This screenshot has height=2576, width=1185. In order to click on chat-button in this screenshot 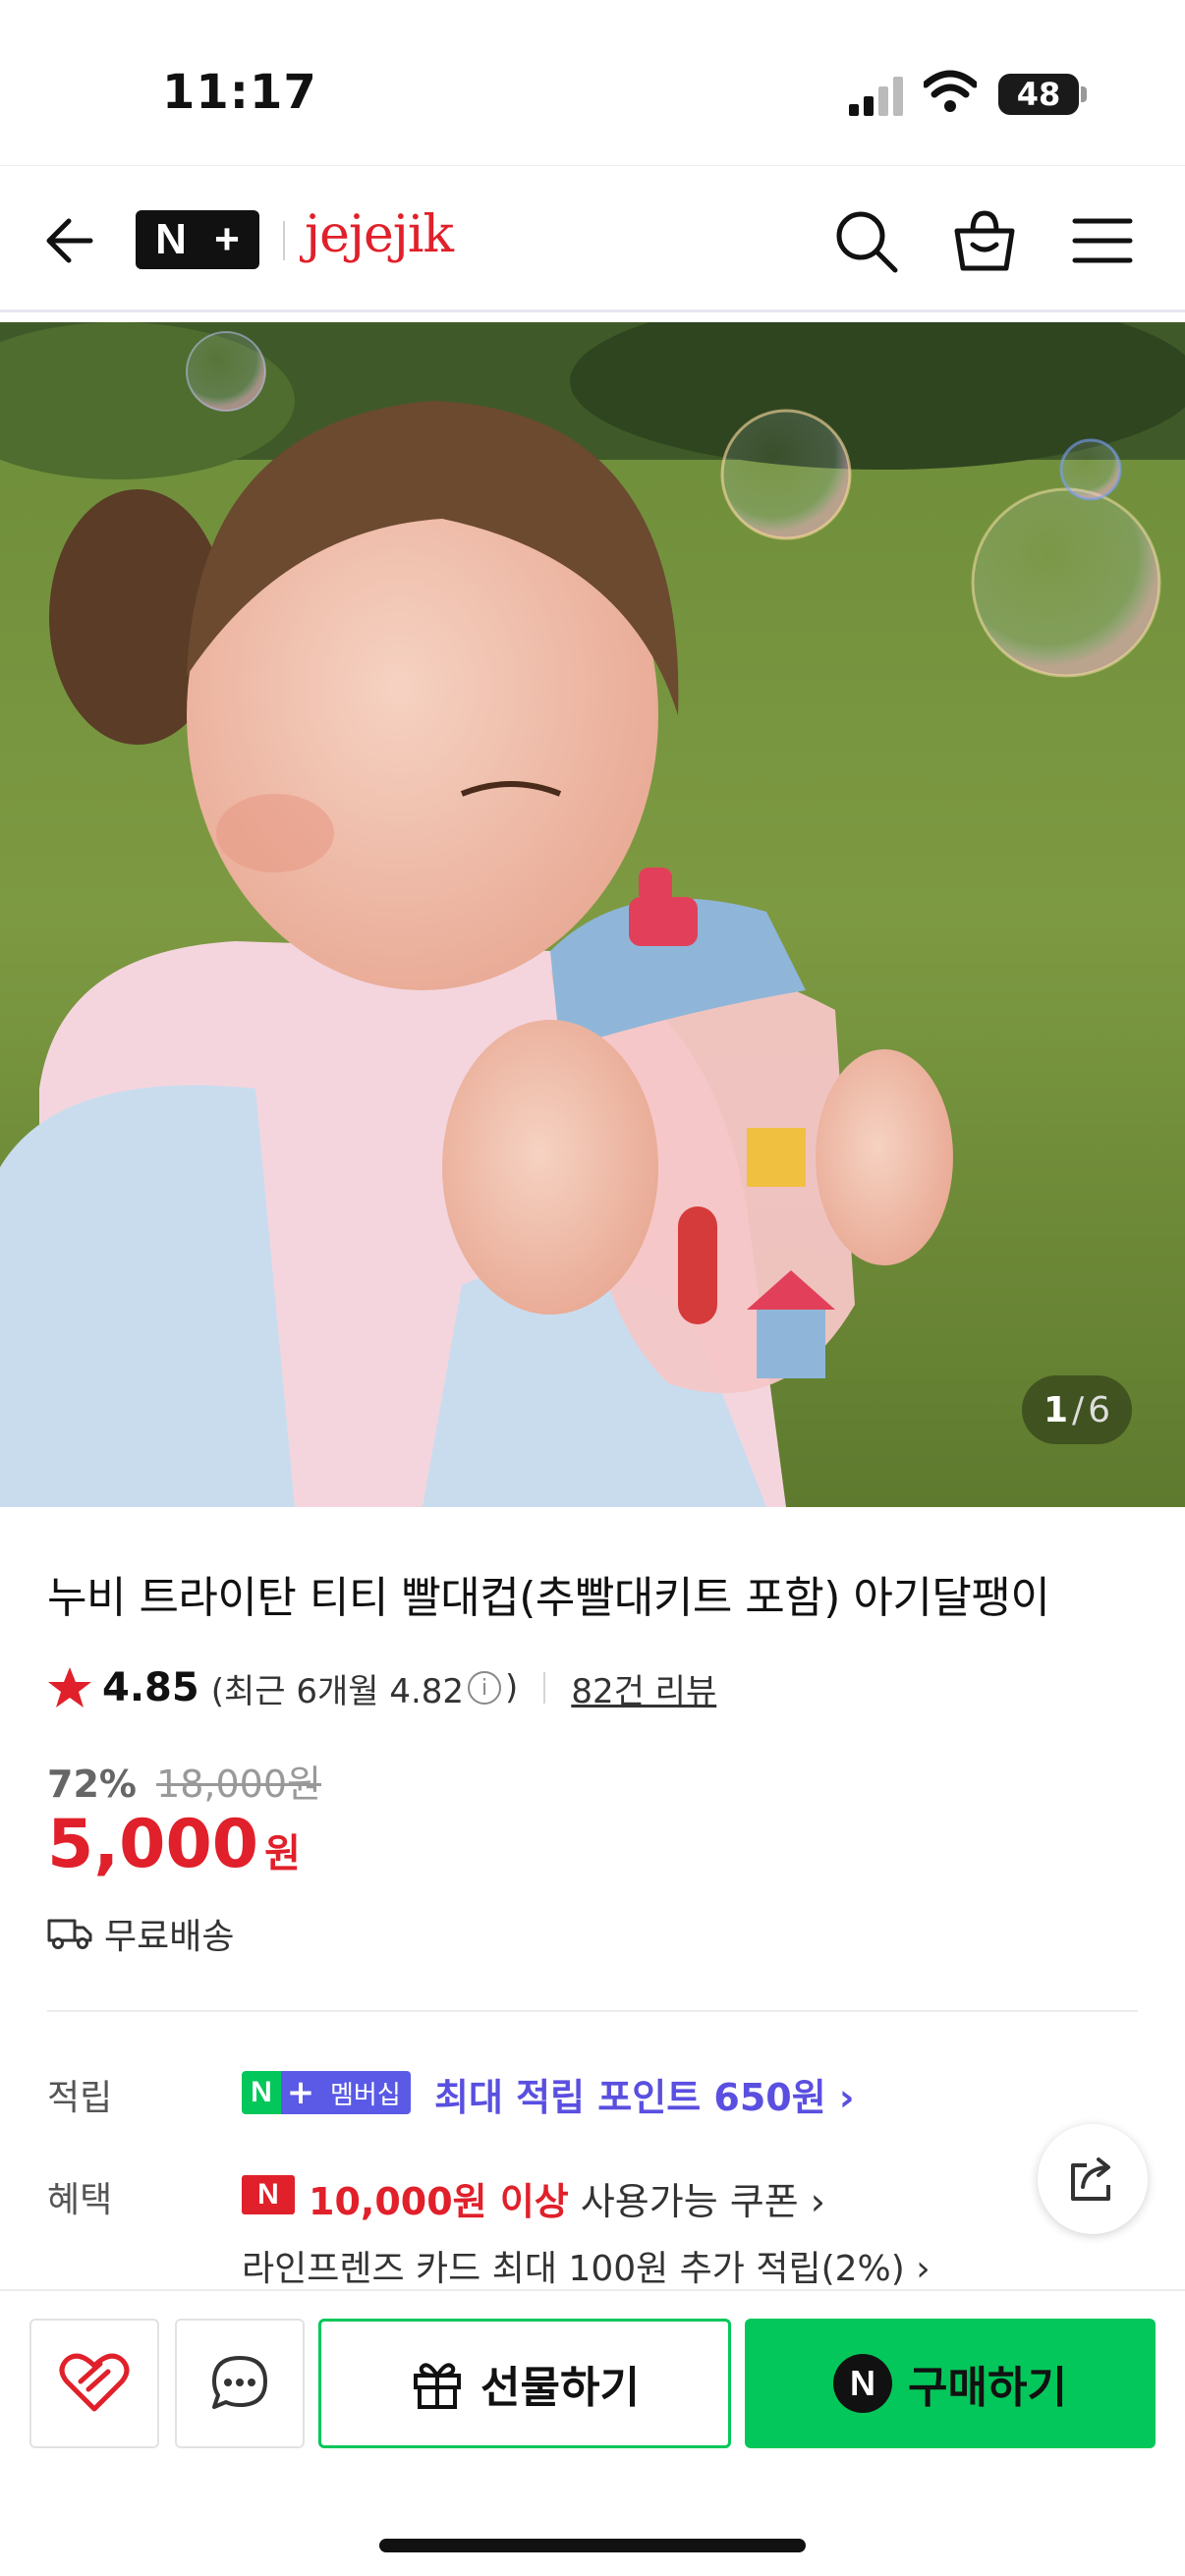, I will do `click(240, 2383)`.